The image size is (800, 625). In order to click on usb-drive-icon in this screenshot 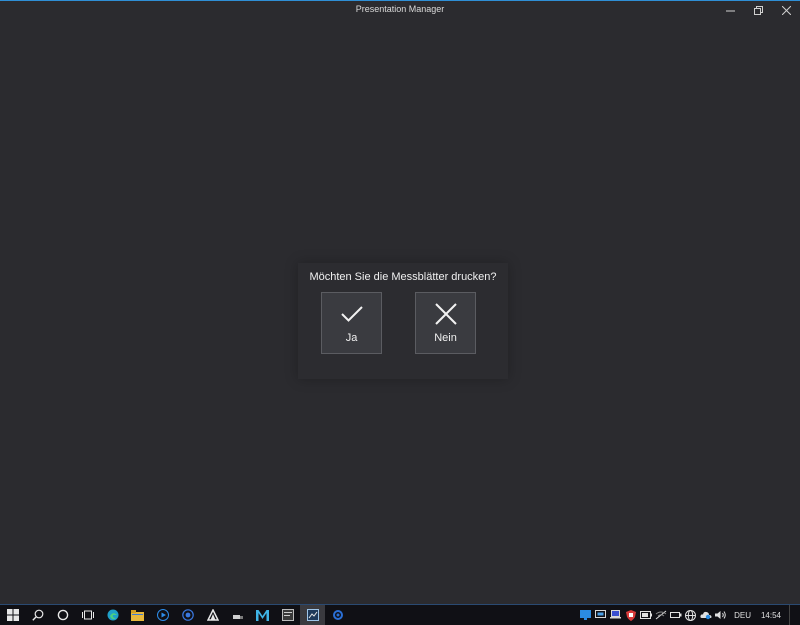, I will do `click(675, 615)`.